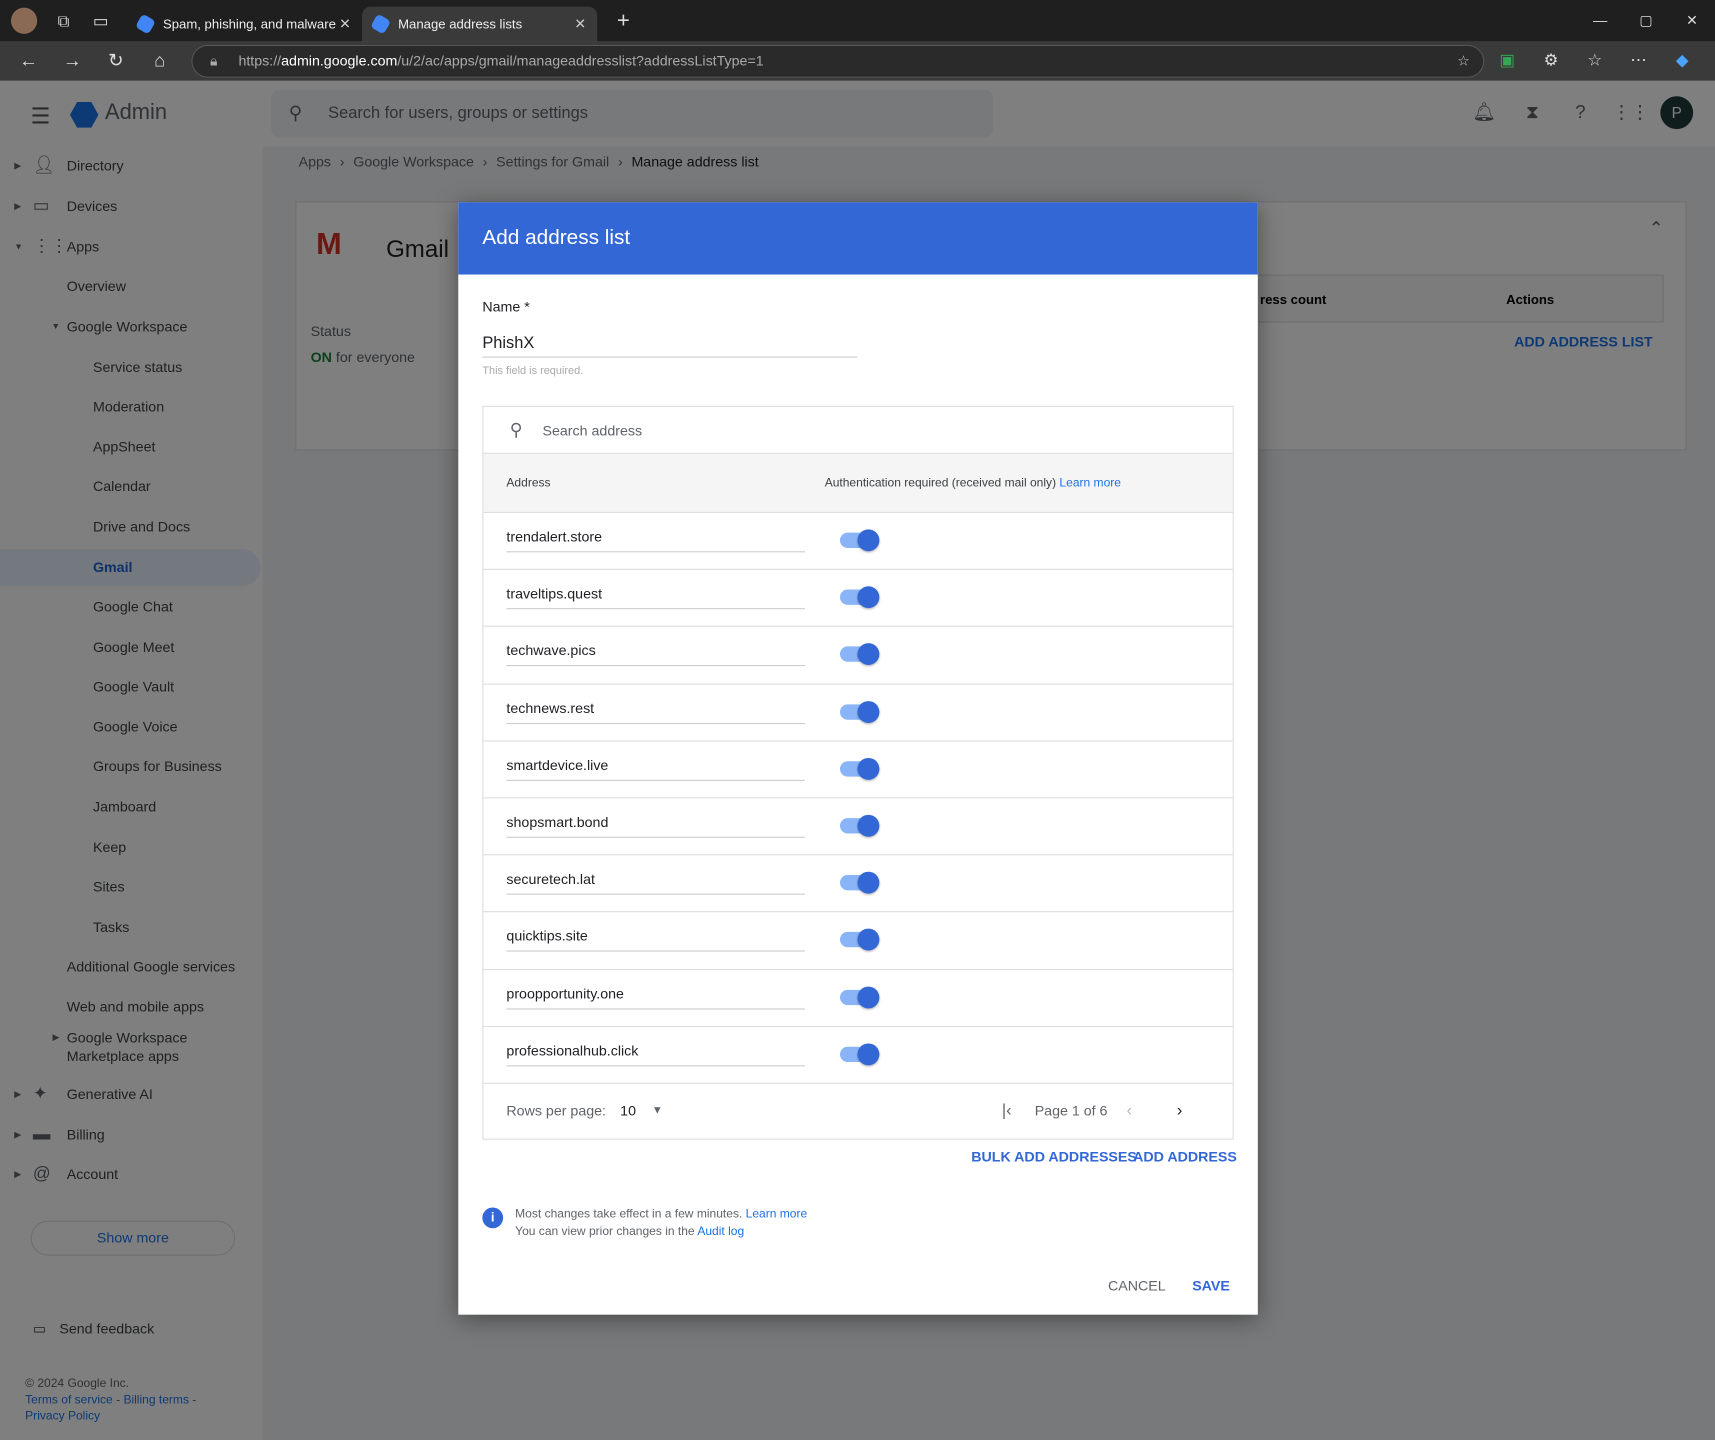 This screenshot has width=1715, height=1440. Describe the element at coordinates (493, 1218) in the screenshot. I see `info-icon: i` at that location.